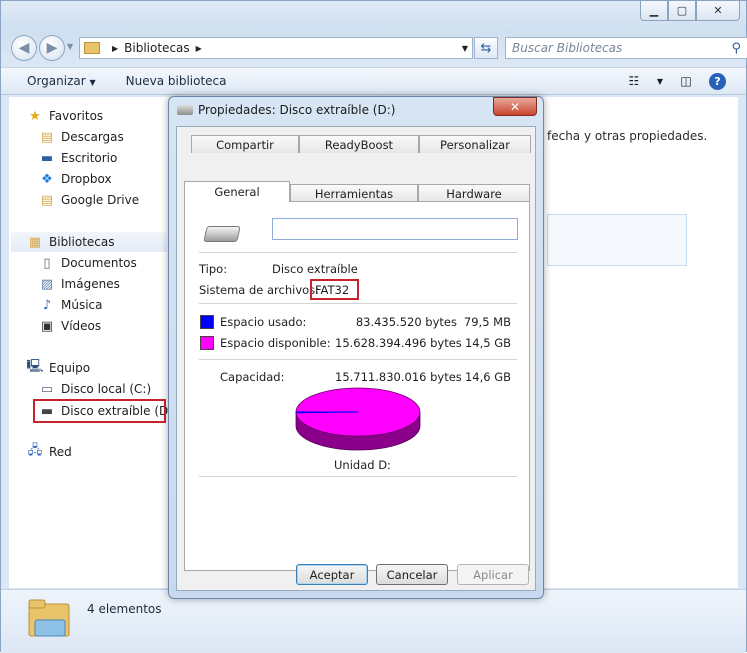 The image size is (747, 653). Describe the element at coordinates (354, 193) in the screenshot. I see `tab-herramientas: Herramientas` at that location.